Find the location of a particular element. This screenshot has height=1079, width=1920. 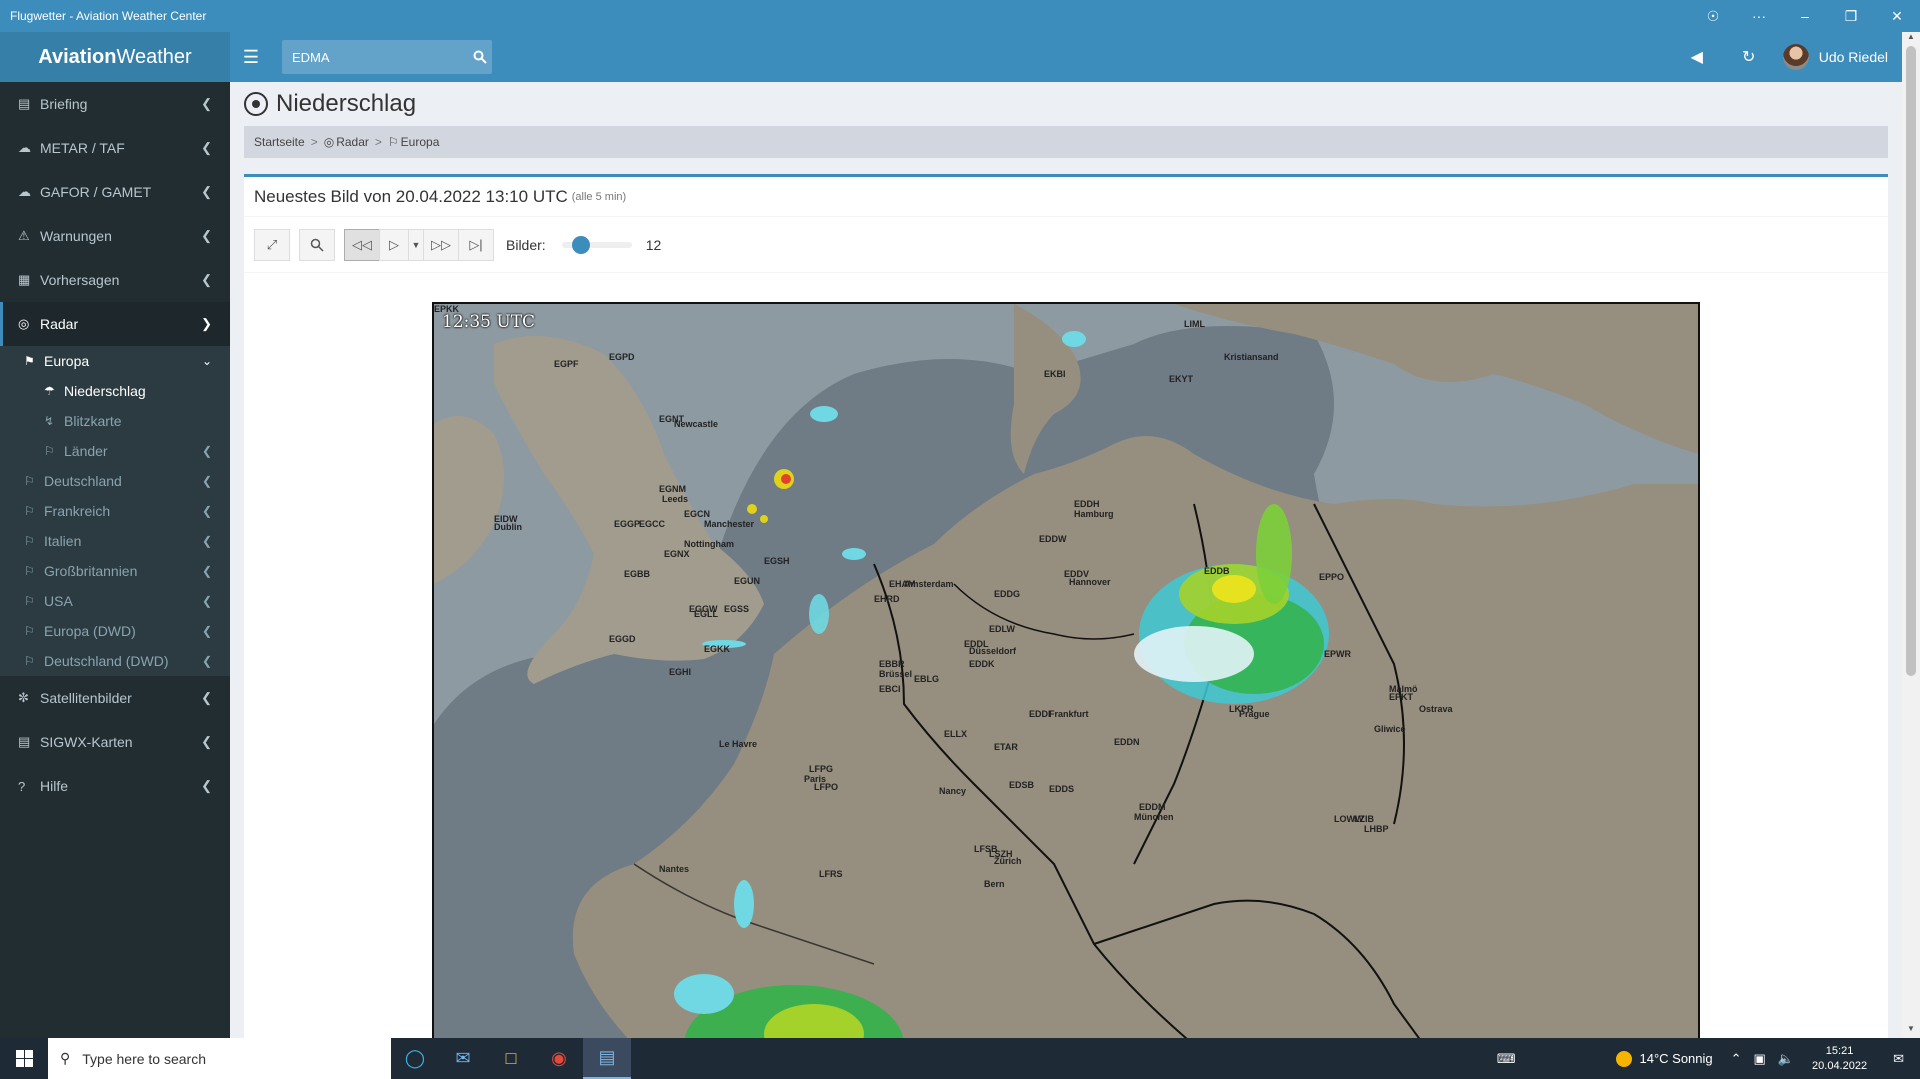

page-scrollbar: ▲ ▼ is located at coordinates (1911, 535).